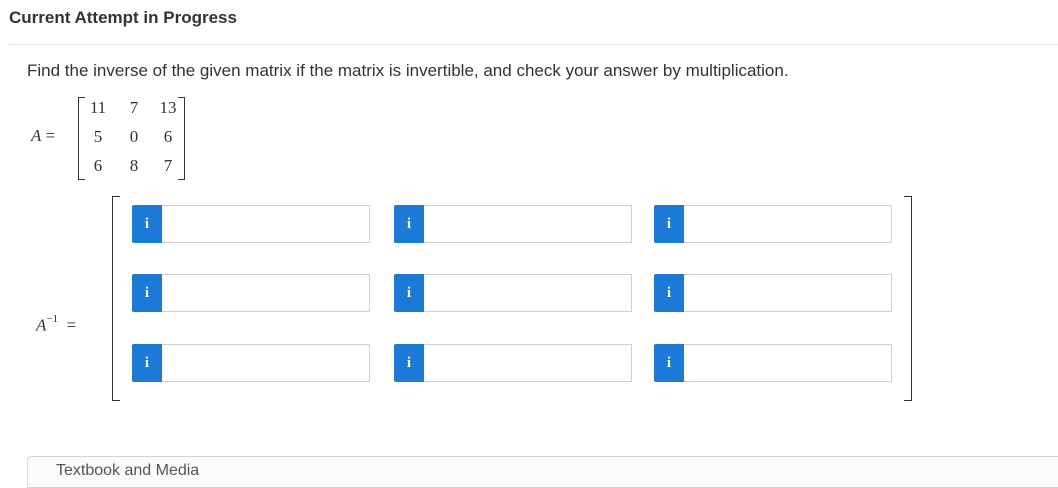 The image size is (1058, 488). What do you see at coordinates (56, 324) in the screenshot?
I see `inverse-label: A−1 =` at bounding box center [56, 324].